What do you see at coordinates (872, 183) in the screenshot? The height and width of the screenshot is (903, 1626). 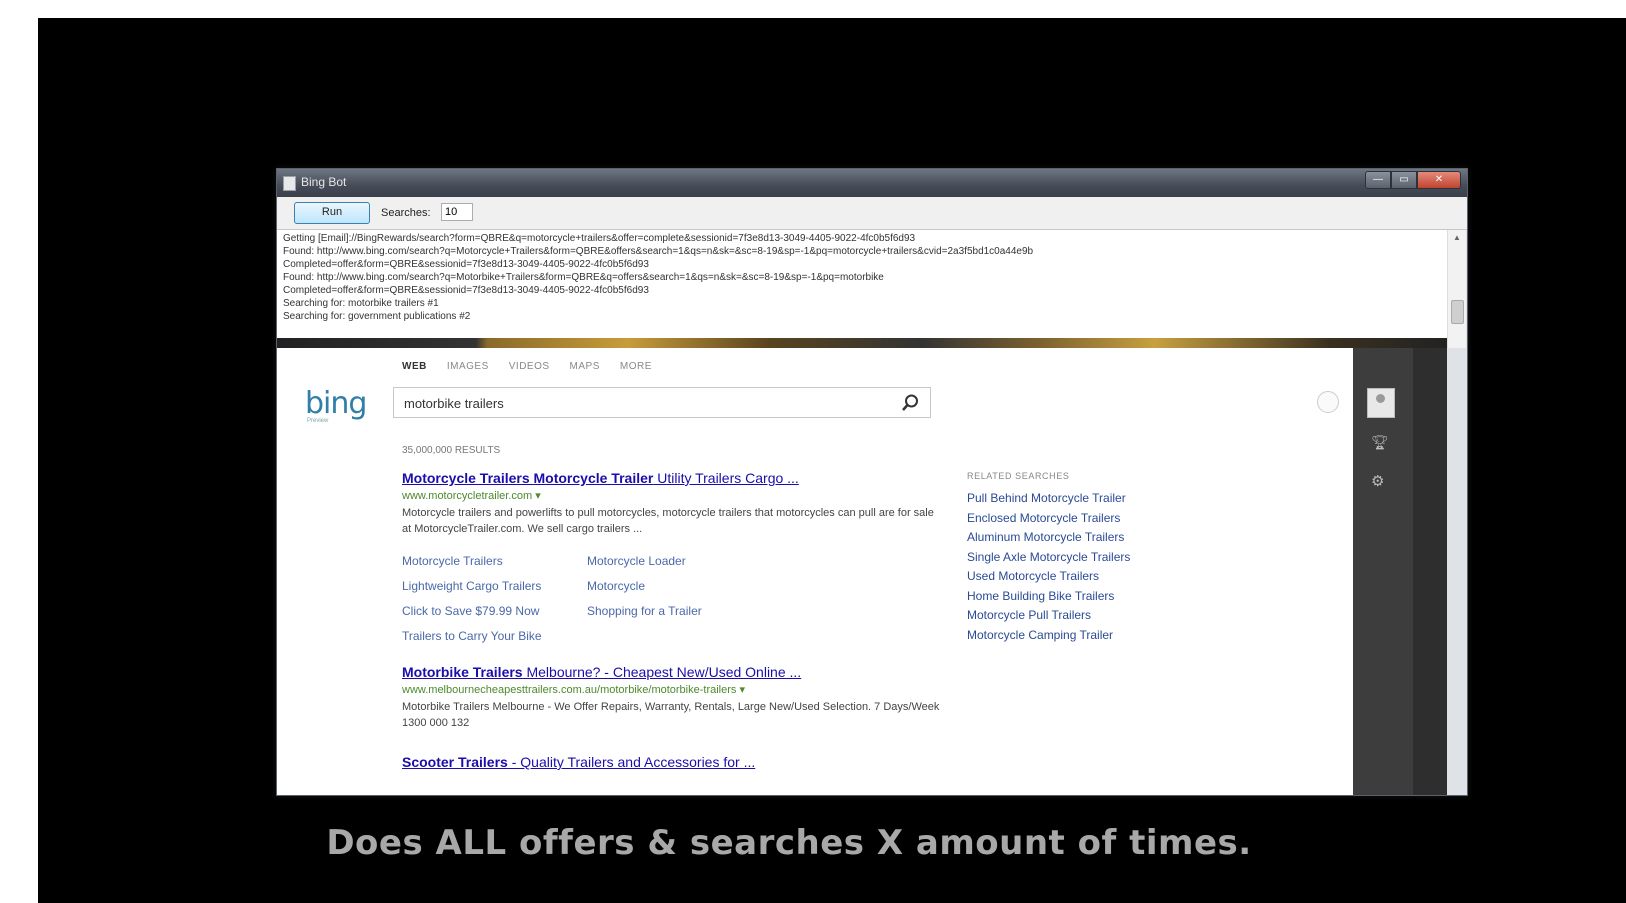 I see `title-bar: Bing Bot — ▭ ✕` at bounding box center [872, 183].